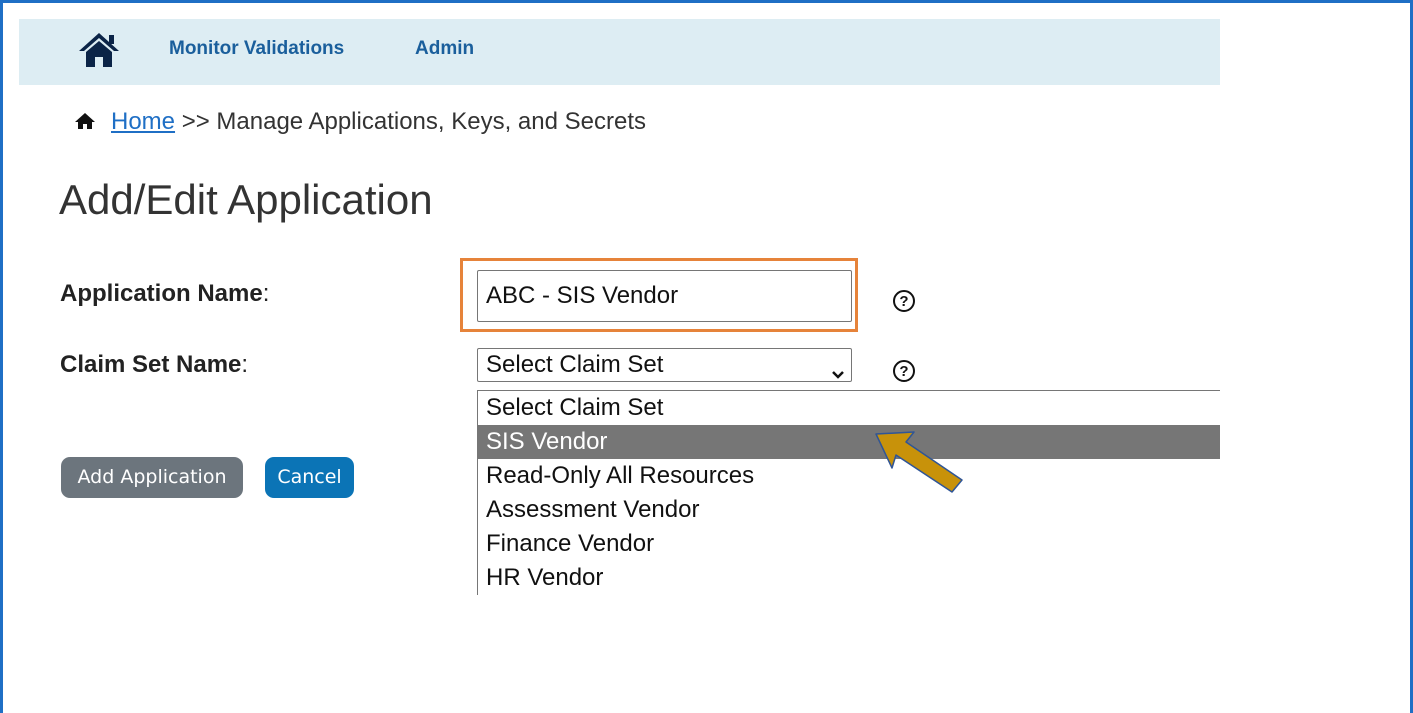 The height and width of the screenshot is (713, 1413). Describe the element at coordinates (849, 578) in the screenshot. I see `dropdown-option: HR Vendor` at that location.